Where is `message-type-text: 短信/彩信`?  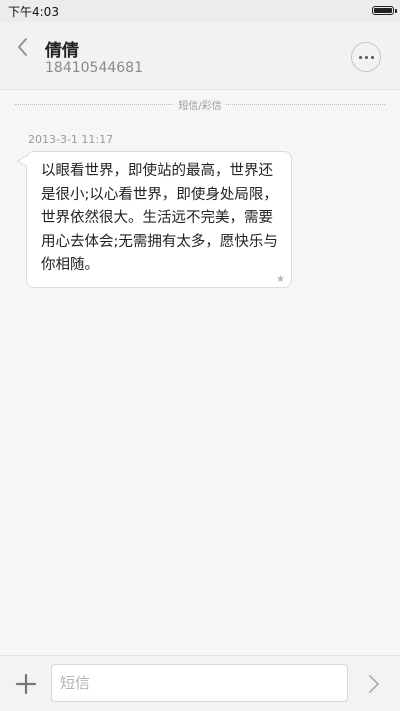
message-type-text: 短信/彩信 is located at coordinates (200, 106).